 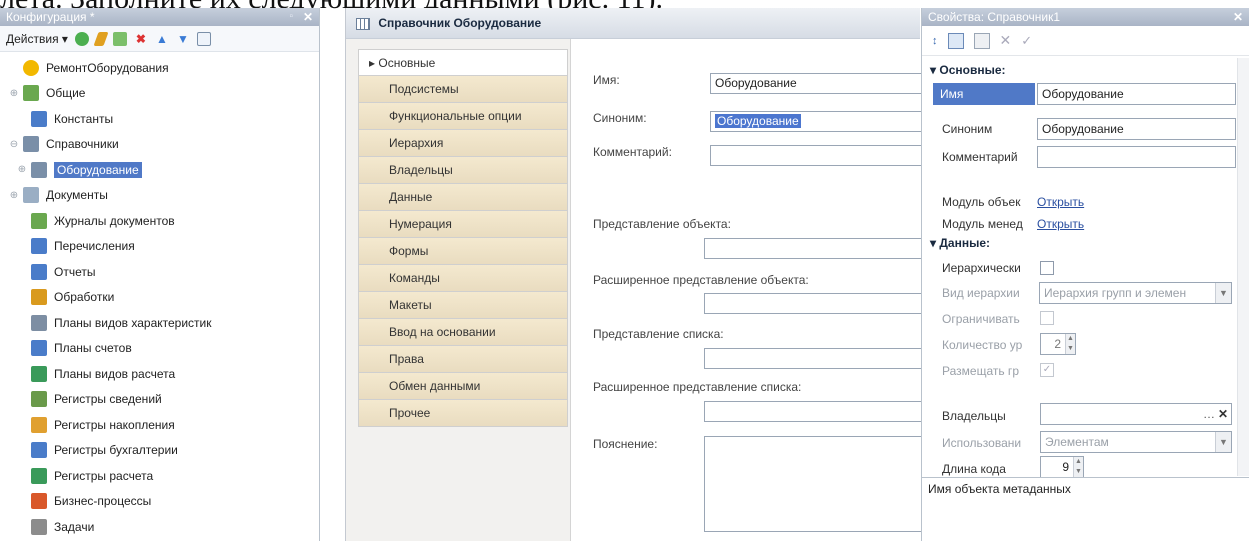 I want to click on place-groups-checkbox: ✓, so click(x=1047, y=370).